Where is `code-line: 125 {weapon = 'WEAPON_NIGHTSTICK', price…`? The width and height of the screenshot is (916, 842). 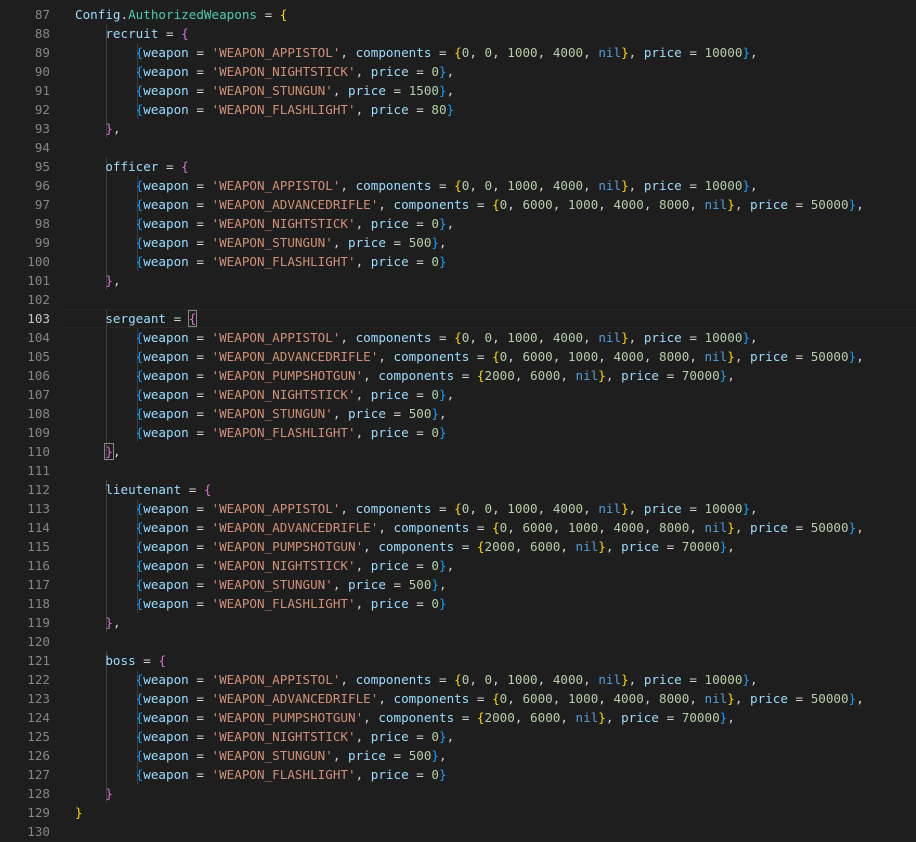 code-line: 125 {weapon = 'WEAPON_NIGHTSTICK', price… is located at coordinates (458, 736).